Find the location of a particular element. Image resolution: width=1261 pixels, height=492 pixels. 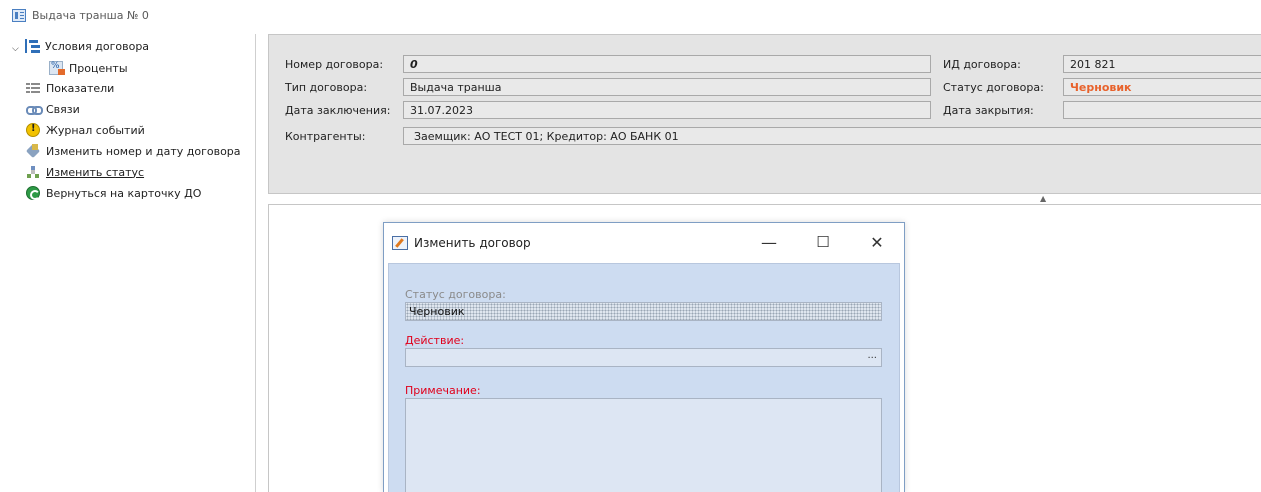

counterparties-label: Контрагенты: is located at coordinates (325, 136).